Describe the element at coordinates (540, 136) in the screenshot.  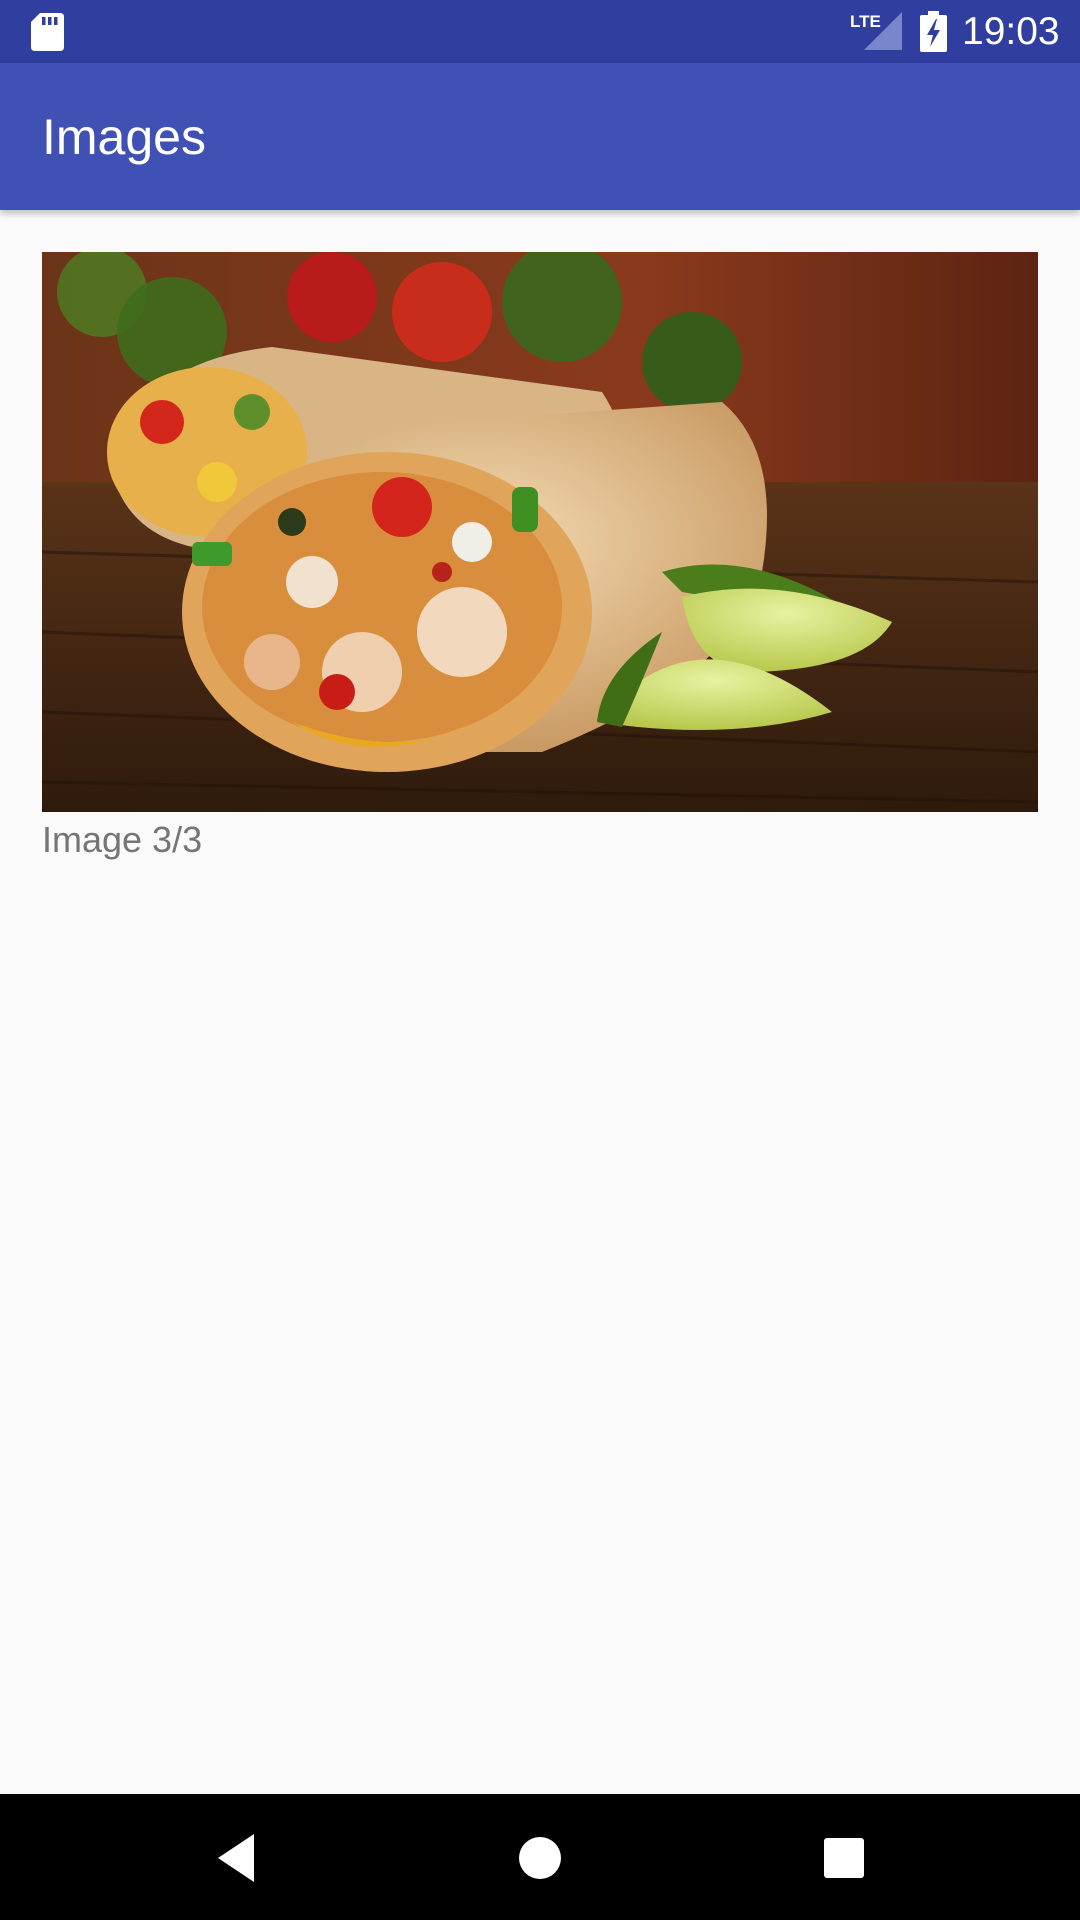
I see `app-bar: Images` at that location.